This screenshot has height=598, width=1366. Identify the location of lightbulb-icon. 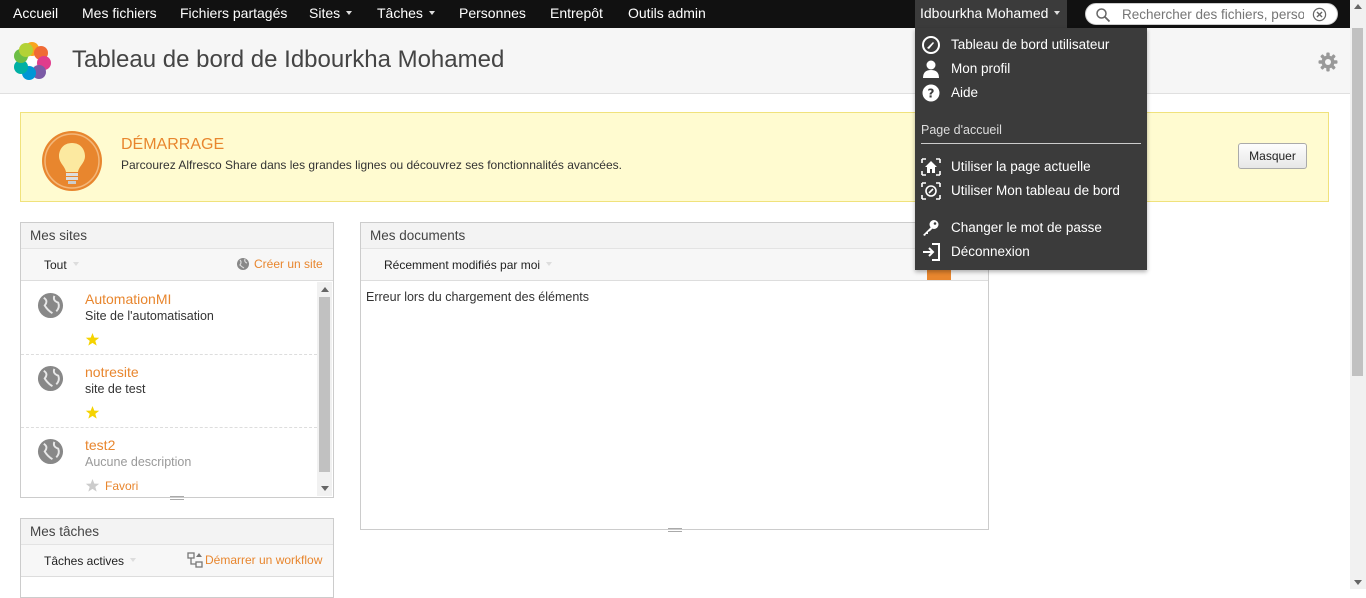
(72, 161).